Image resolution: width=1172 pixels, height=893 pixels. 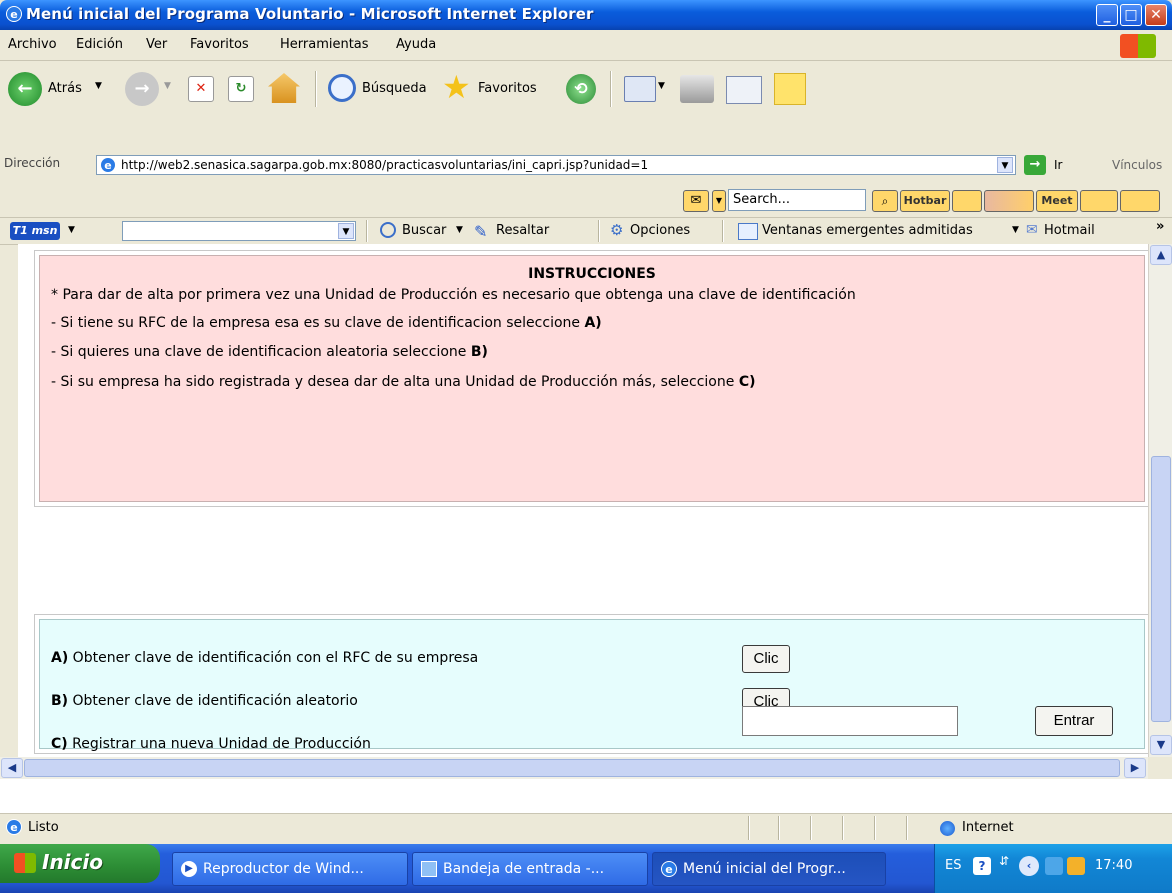 I want to click on toolbar-more-icon: », so click(x=1160, y=226).